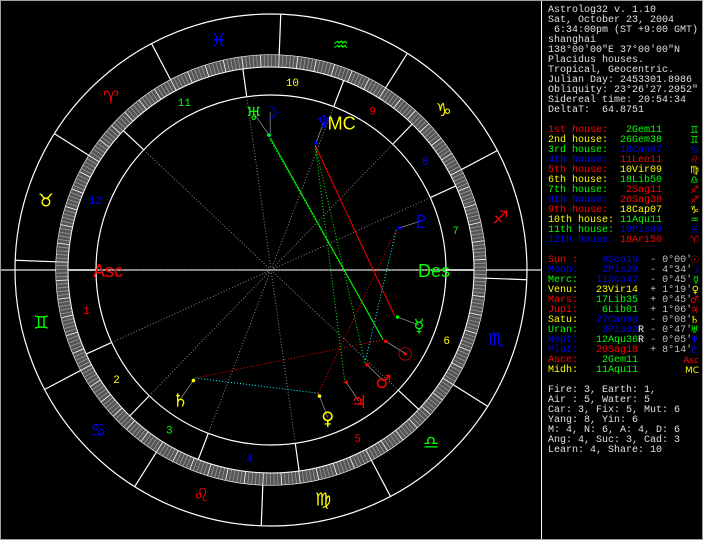 This screenshot has height=540, width=703. Describe the element at coordinates (327, 418) in the screenshot. I see `planet-glyph-icon: ♀` at that location.